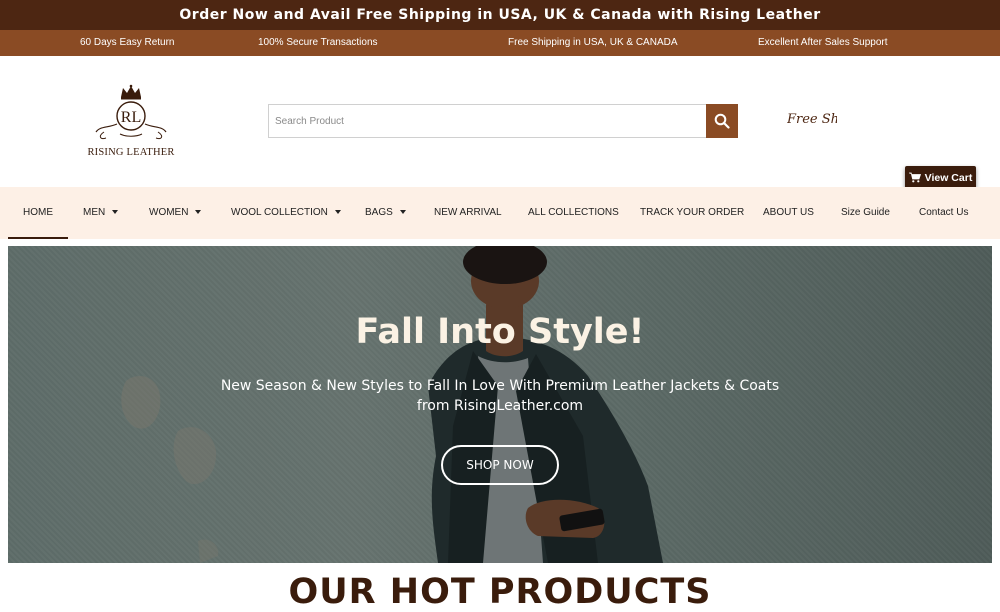  Describe the element at coordinates (94, 212) in the screenshot. I see `nav-men-label: MEN` at that location.